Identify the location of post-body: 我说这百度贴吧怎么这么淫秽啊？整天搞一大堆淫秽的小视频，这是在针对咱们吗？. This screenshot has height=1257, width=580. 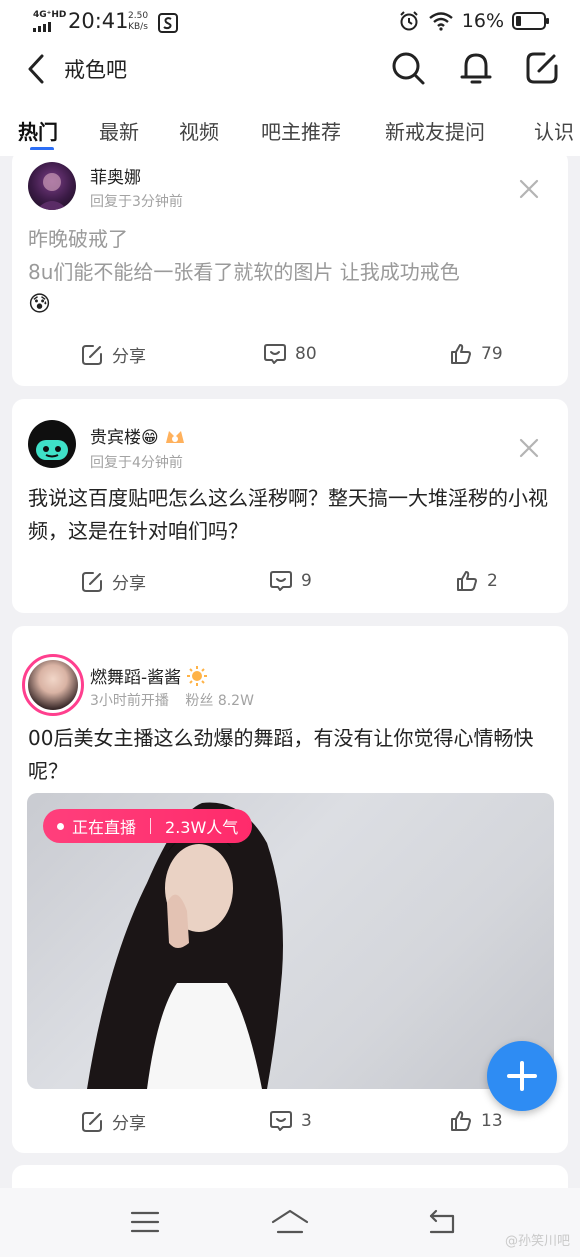
(293, 515).